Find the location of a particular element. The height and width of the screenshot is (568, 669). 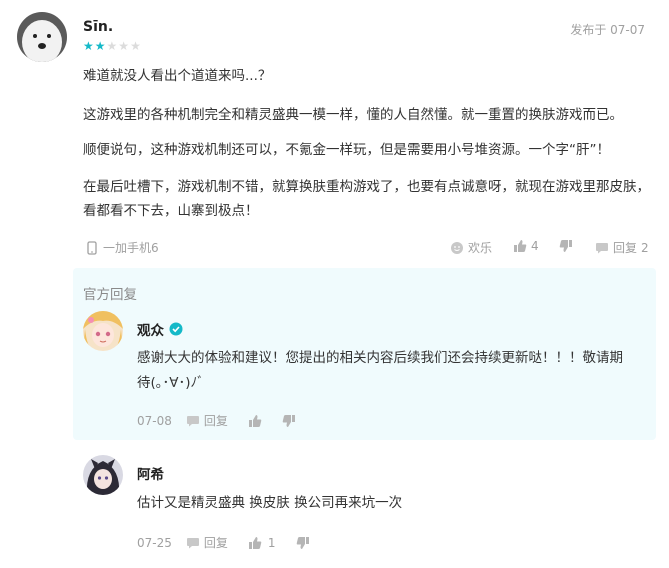

rating-stars: ★★★★★ is located at coordinates (112, 46).